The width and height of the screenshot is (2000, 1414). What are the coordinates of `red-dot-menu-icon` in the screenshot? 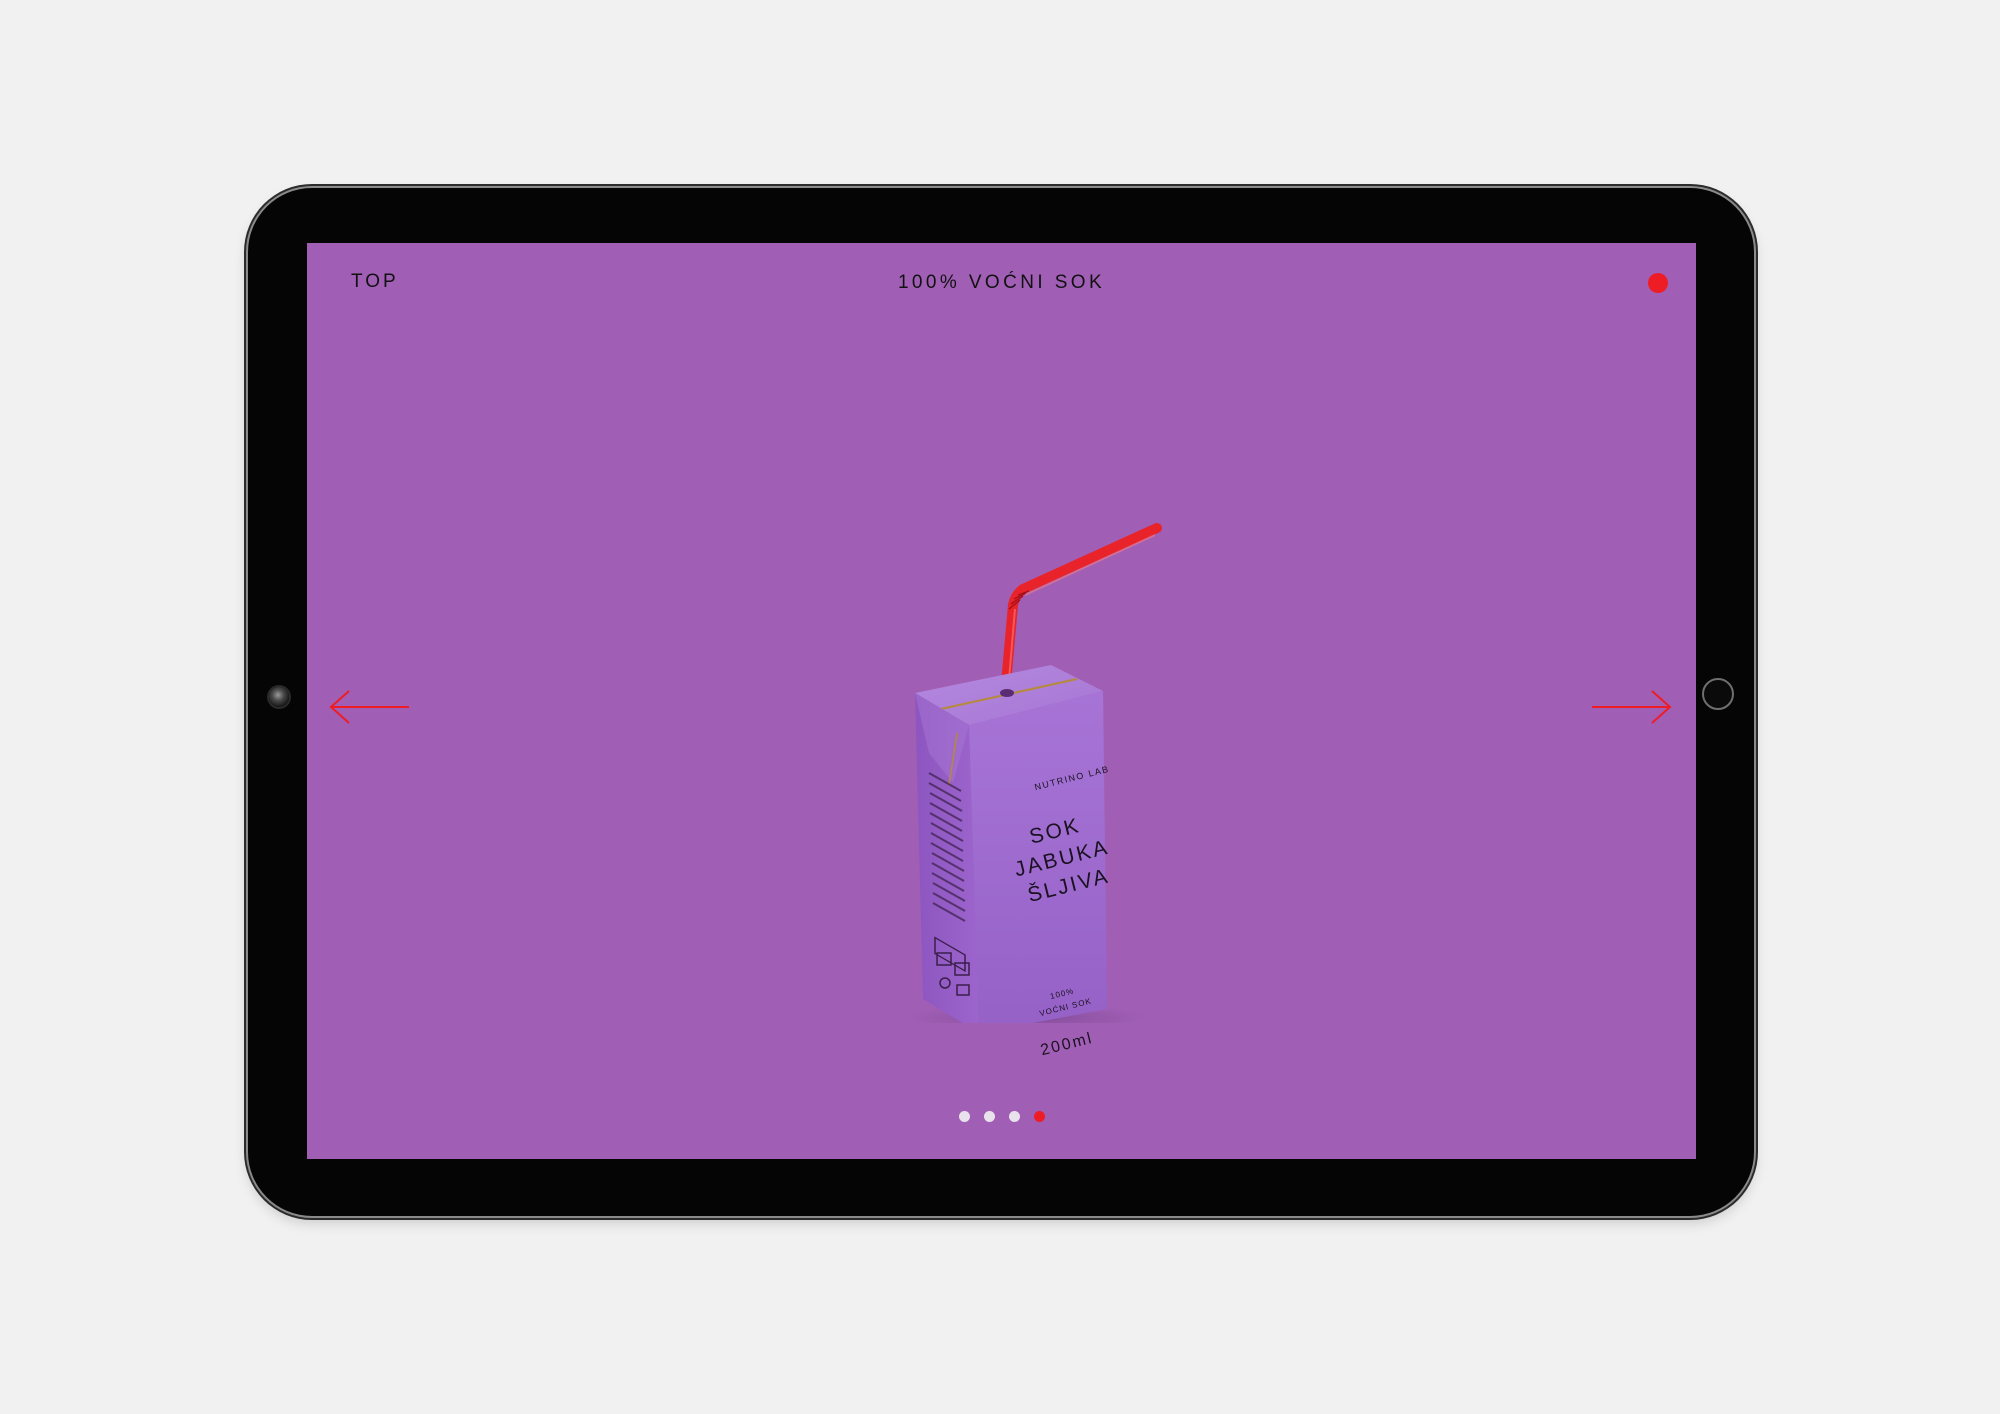 It's located at (1658, 283).